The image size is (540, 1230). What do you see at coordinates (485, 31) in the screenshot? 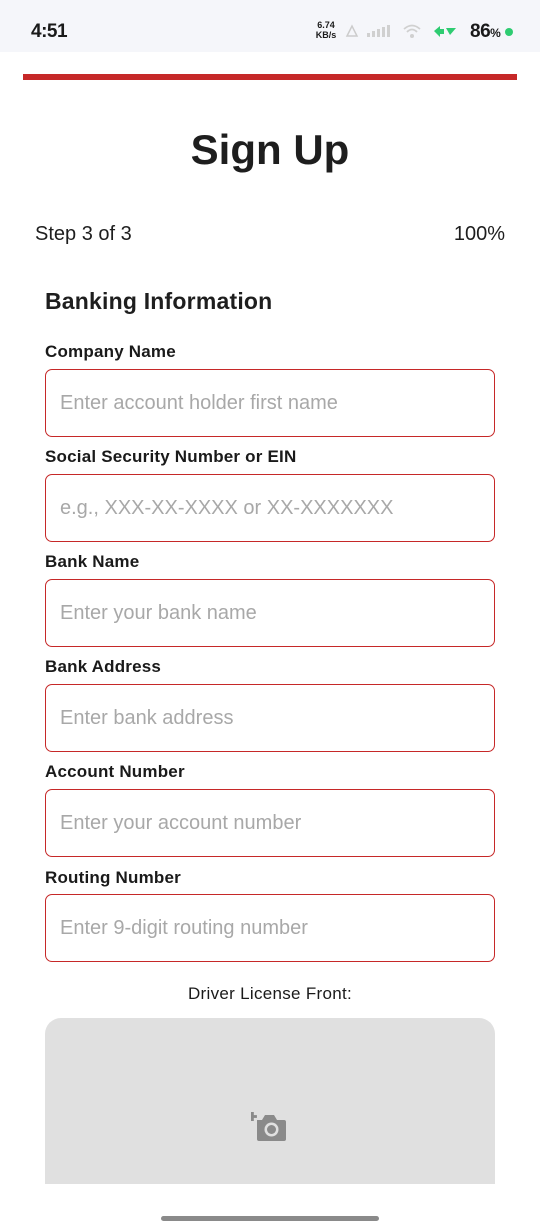
I see `battery-level: 86%` at bounding box center [485, 31].